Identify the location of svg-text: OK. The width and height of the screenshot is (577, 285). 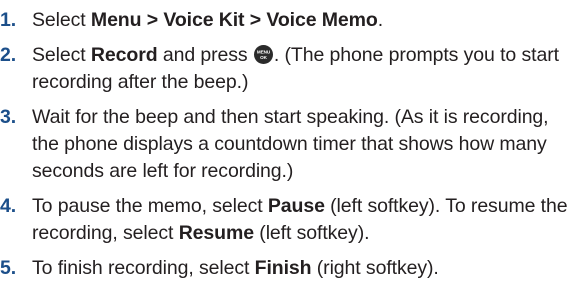
(263, 57).